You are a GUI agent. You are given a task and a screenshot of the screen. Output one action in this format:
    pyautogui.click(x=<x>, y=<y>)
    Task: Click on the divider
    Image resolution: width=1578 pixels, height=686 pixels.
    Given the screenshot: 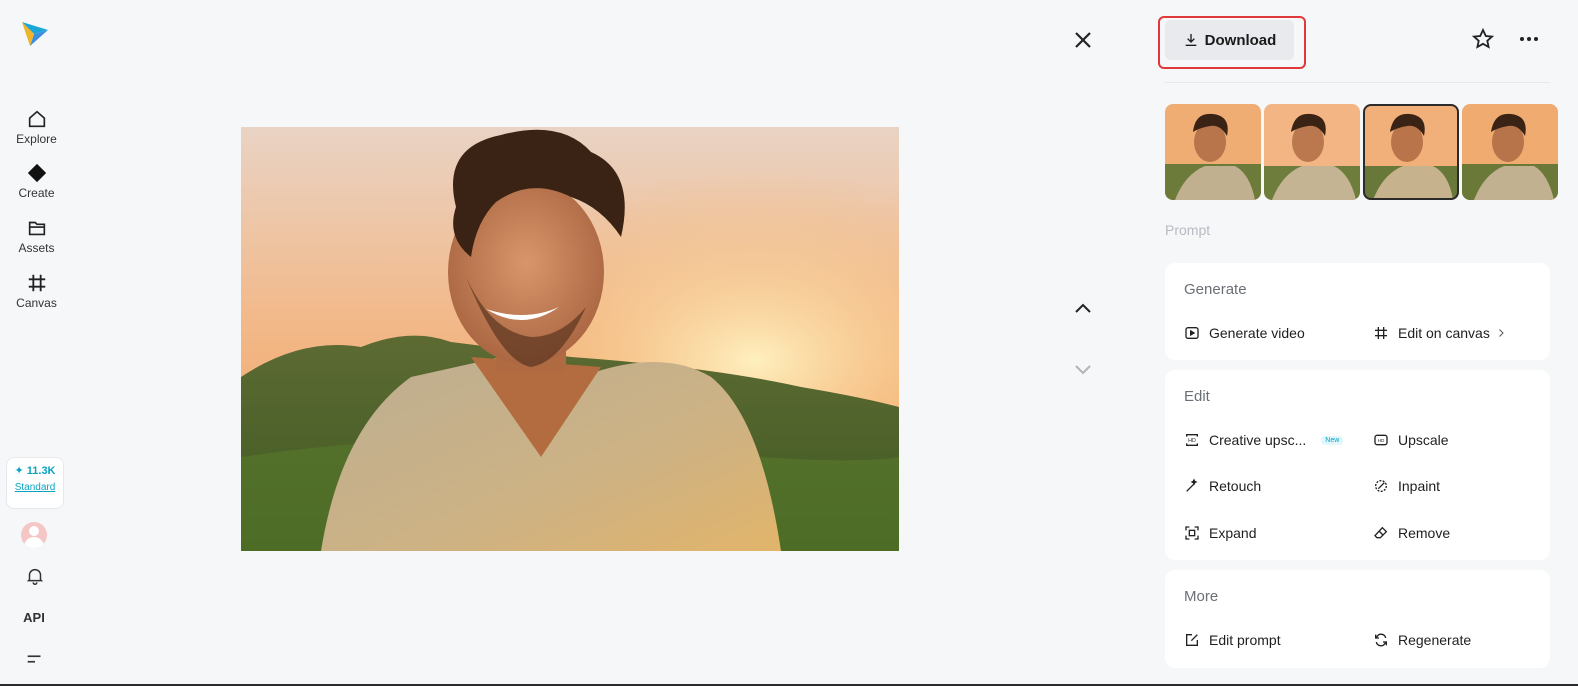 What is the action you would take?
    pyautogui.click(x=1357, y=82)
    